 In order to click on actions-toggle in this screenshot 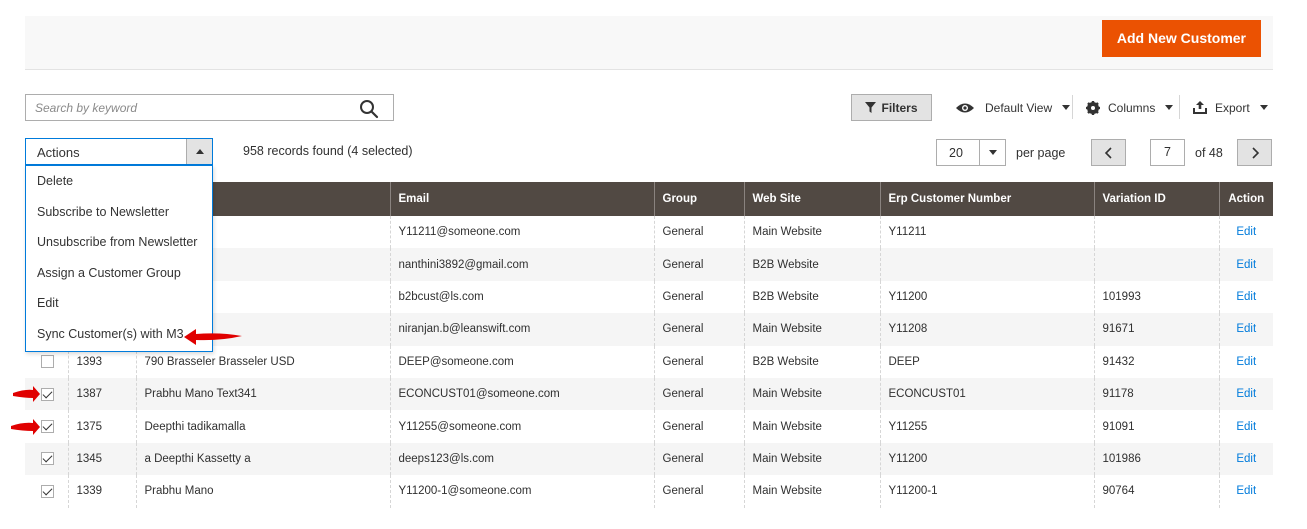, I will do `click(199, 151)`.